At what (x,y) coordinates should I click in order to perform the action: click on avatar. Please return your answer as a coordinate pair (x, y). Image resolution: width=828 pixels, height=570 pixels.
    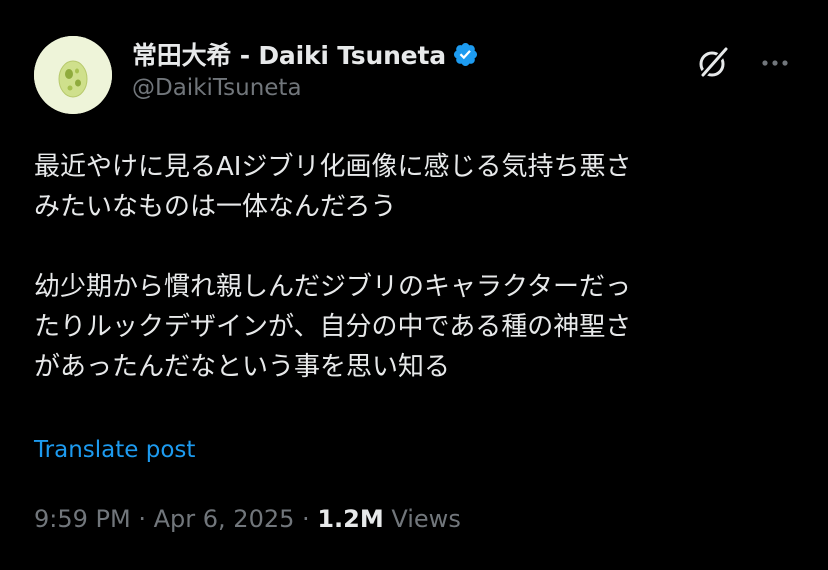
    Looking at the image, I should click on (73, 75).